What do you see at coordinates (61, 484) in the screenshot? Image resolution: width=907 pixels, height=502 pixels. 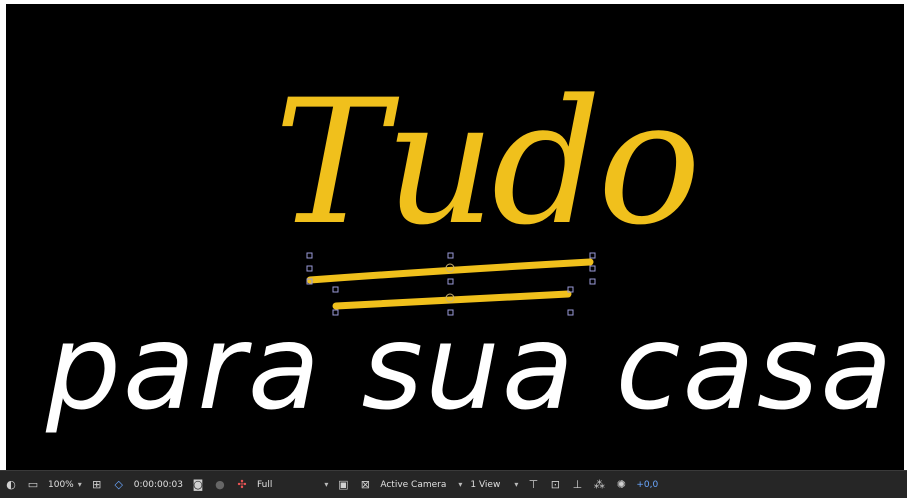 I see `zoom-value: 100%` at bounding box center [61, 484].